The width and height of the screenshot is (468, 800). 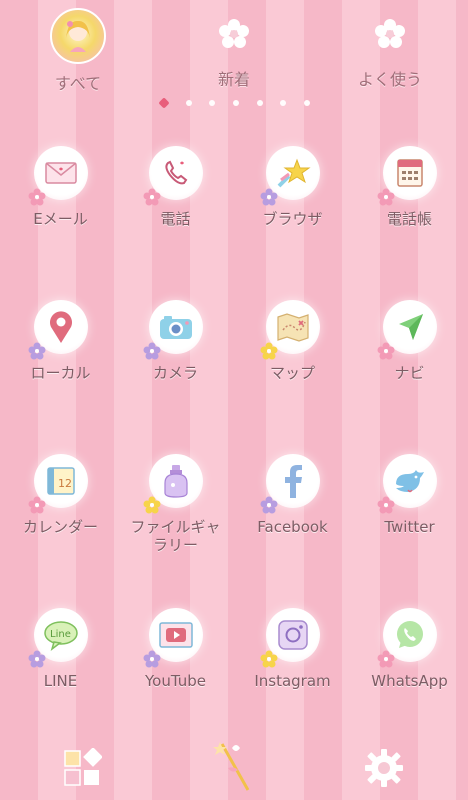 What do you see at coordinates (65, 483) in the screenshot?
I see `svg-text: 12` at bounding box center [65, 483].